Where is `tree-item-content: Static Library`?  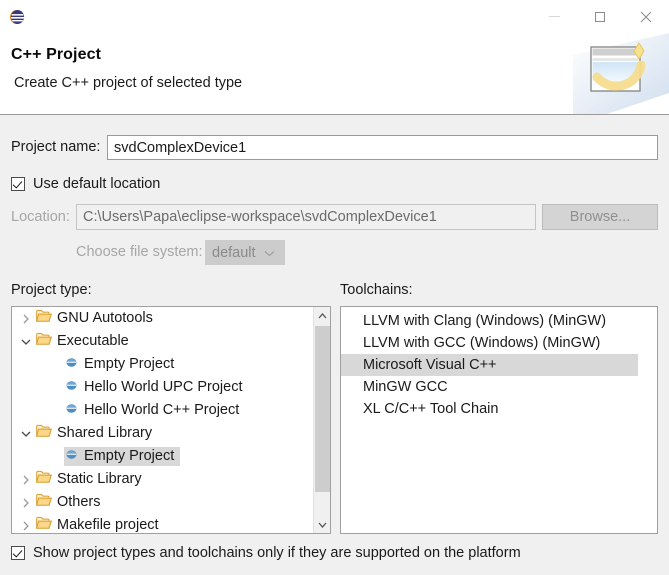 tree-item-content: Static Library is located at coordinates (91, 479).